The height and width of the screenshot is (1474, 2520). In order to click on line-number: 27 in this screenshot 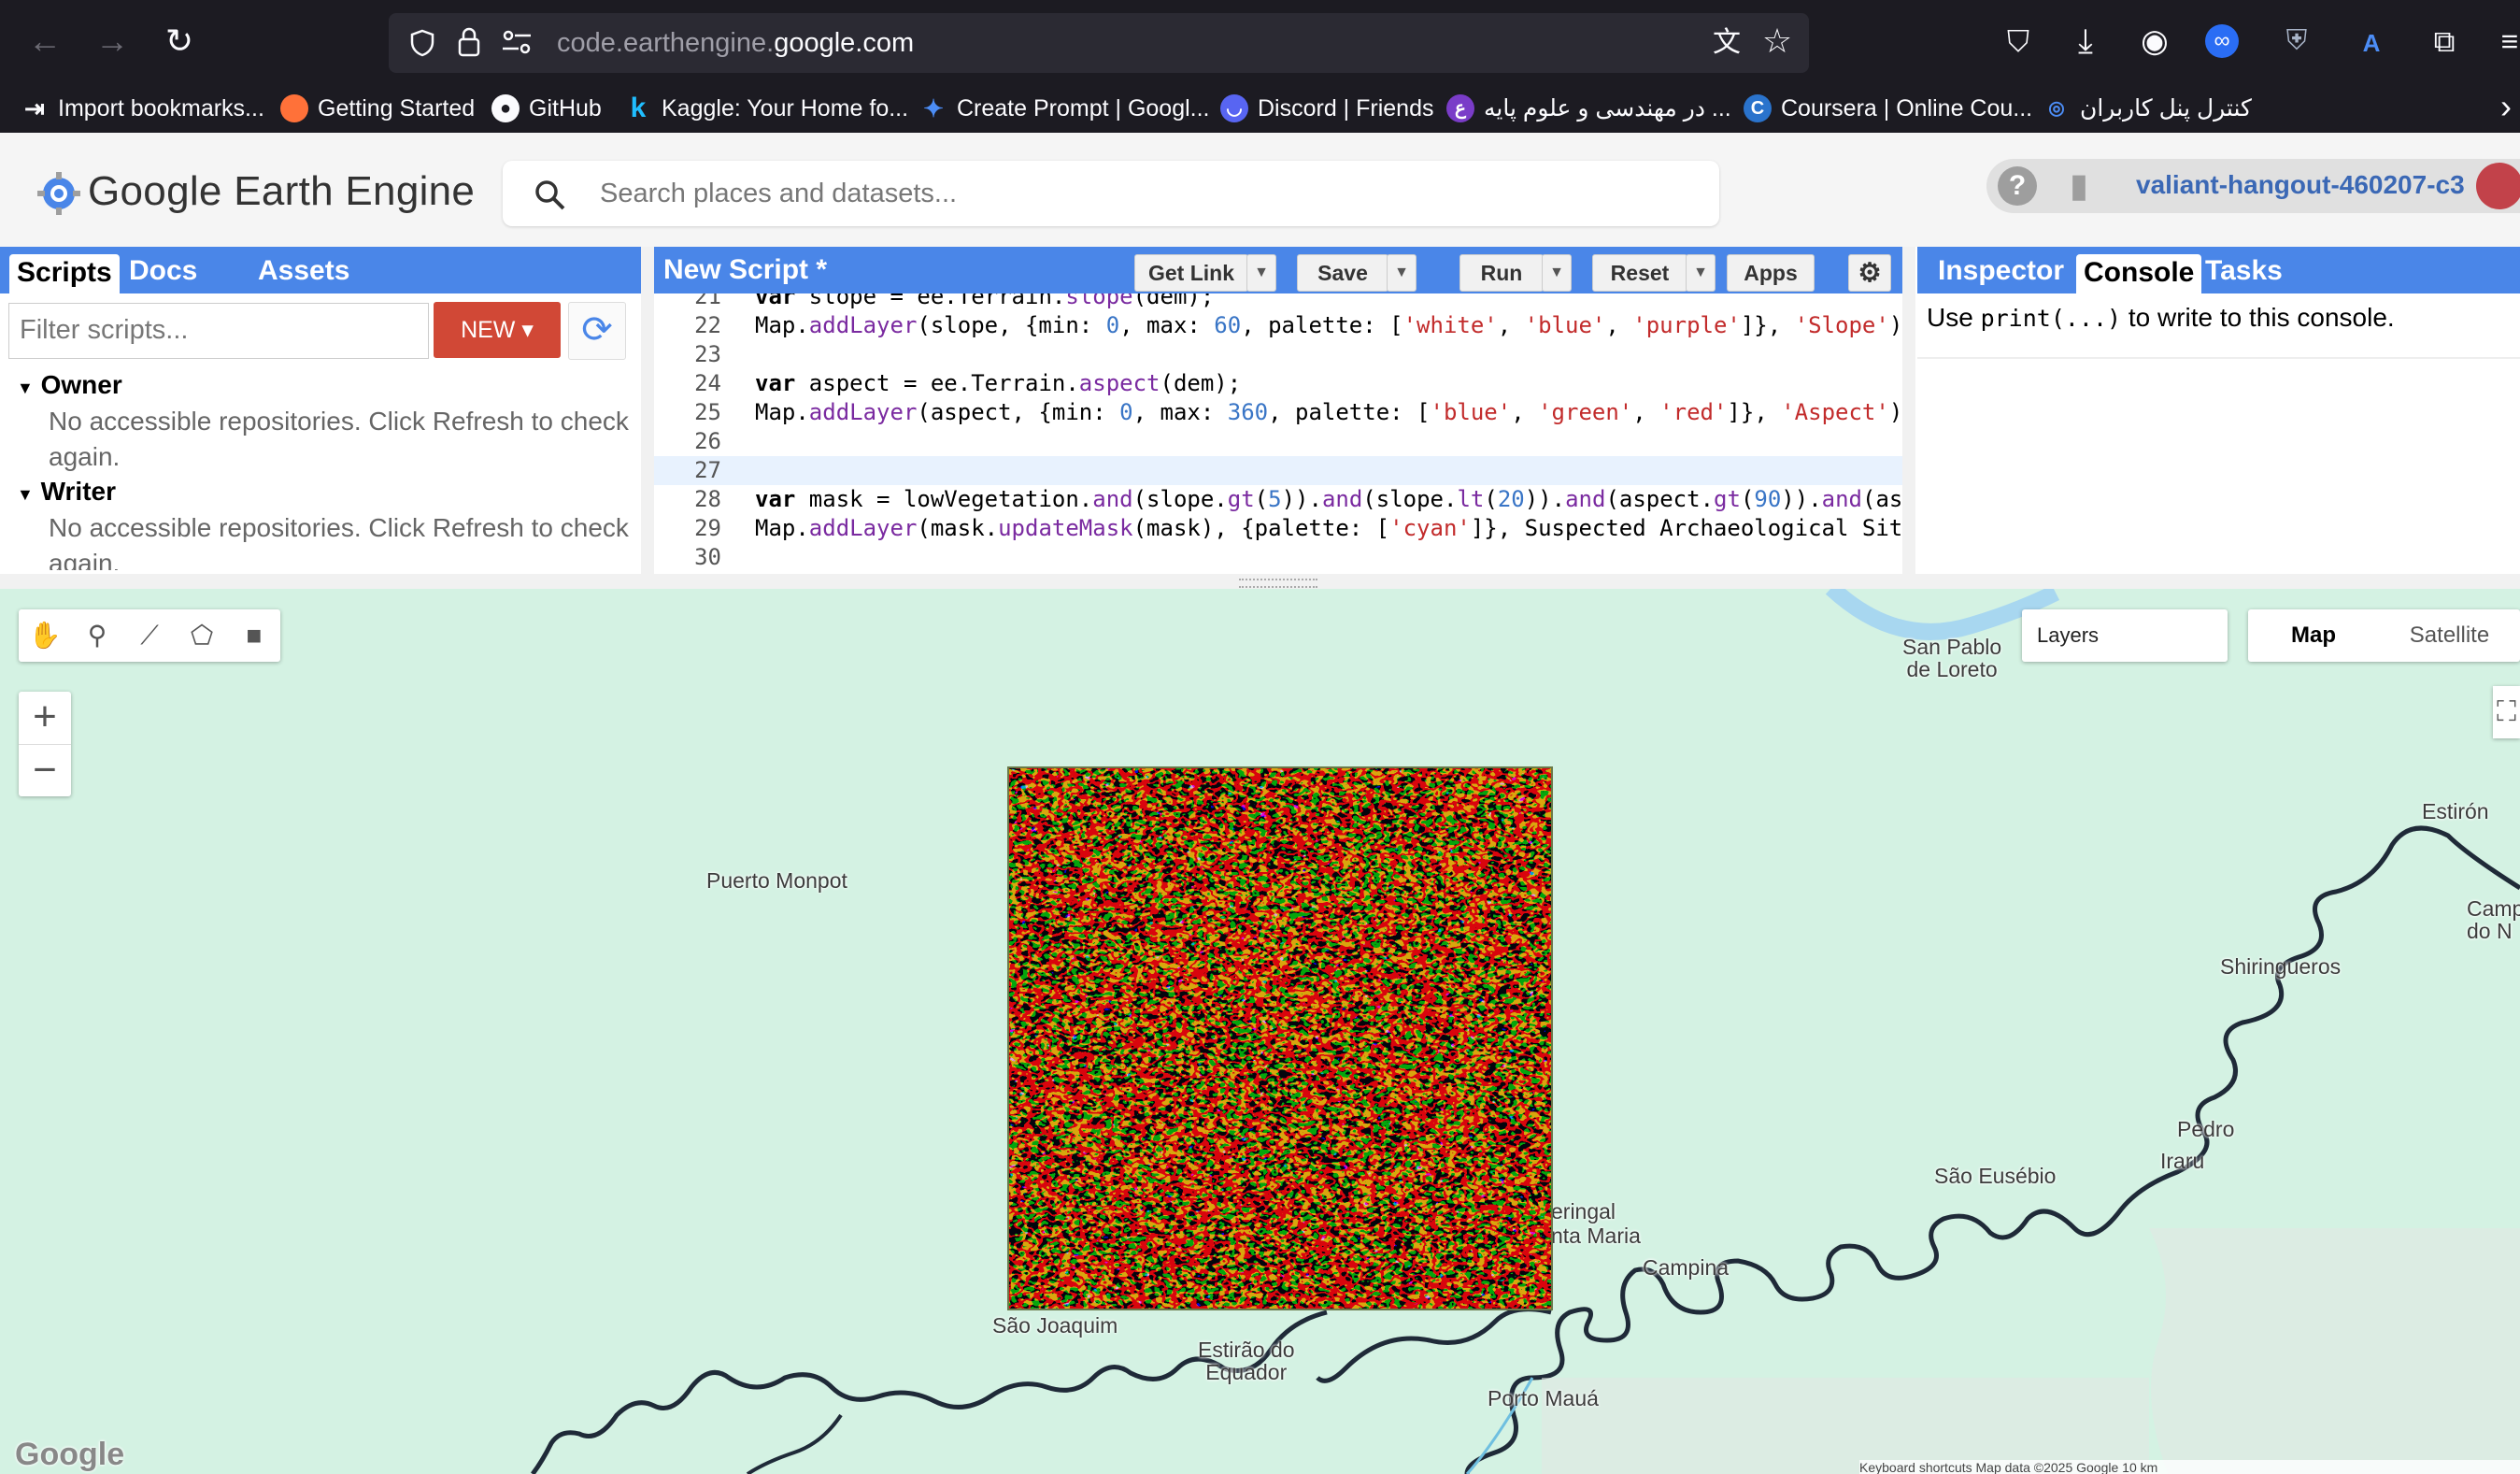, I will do `click(707, 470)`.